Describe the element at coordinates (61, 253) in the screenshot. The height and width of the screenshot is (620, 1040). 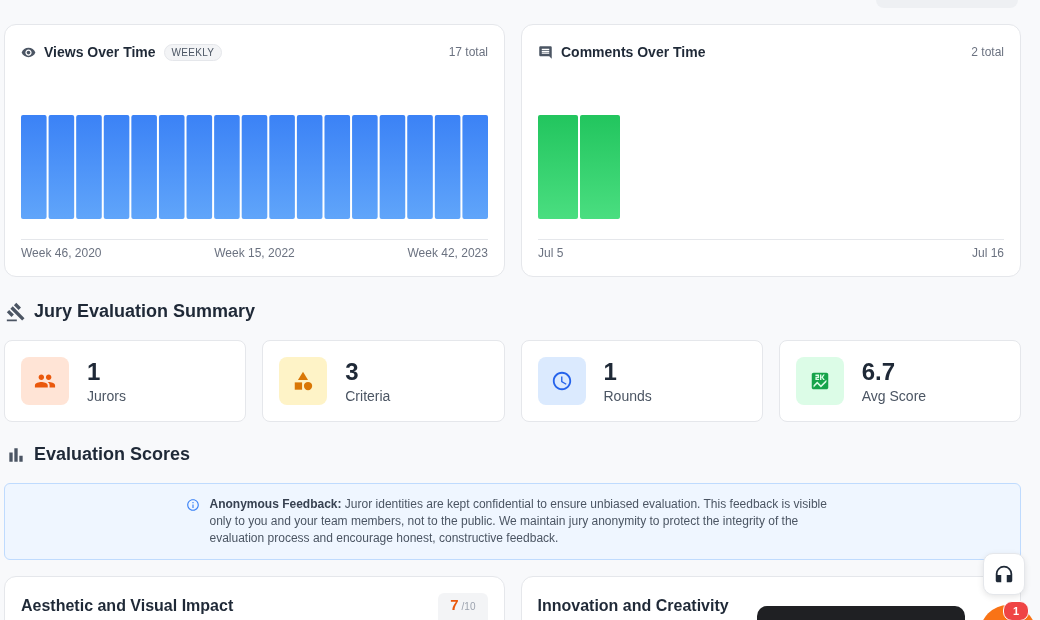
I see `axis-label: Week 46, 2020` at that location.